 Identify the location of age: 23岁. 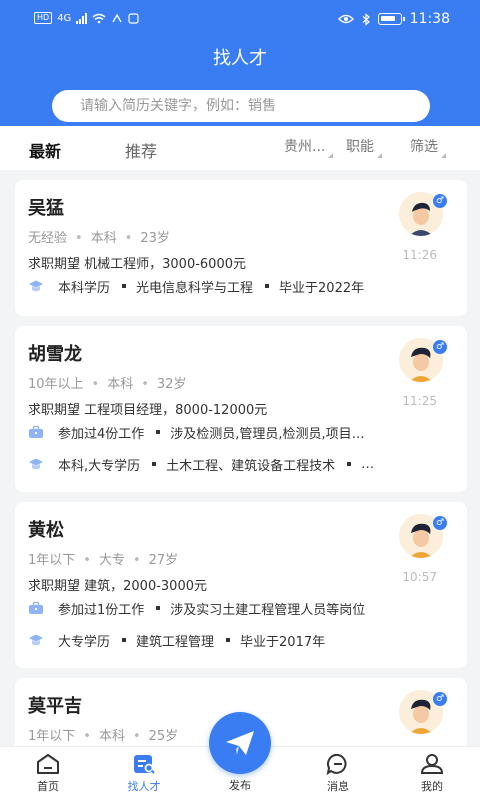
(155, 238).